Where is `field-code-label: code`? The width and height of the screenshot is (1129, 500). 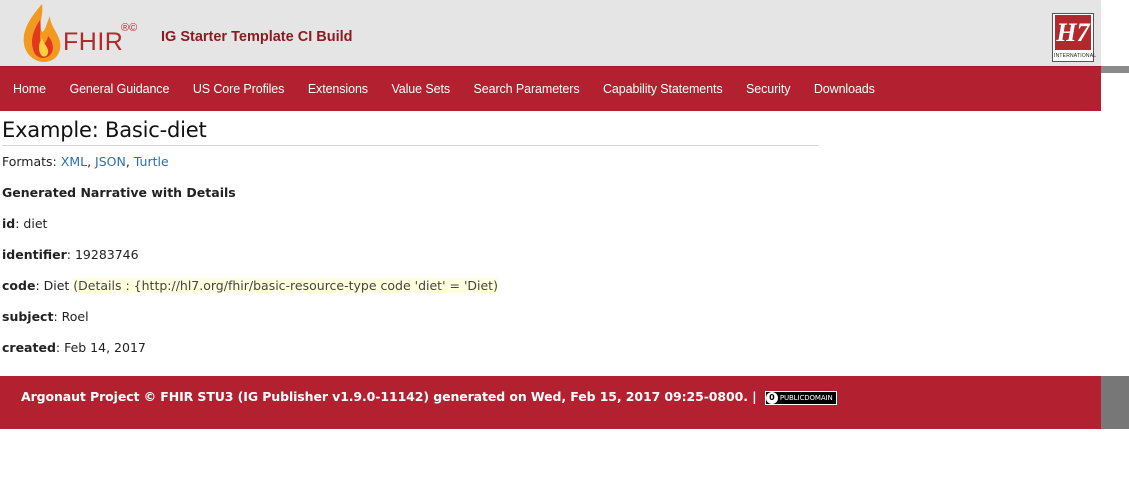 field-code-label: code is located at coordinates (19, 285).